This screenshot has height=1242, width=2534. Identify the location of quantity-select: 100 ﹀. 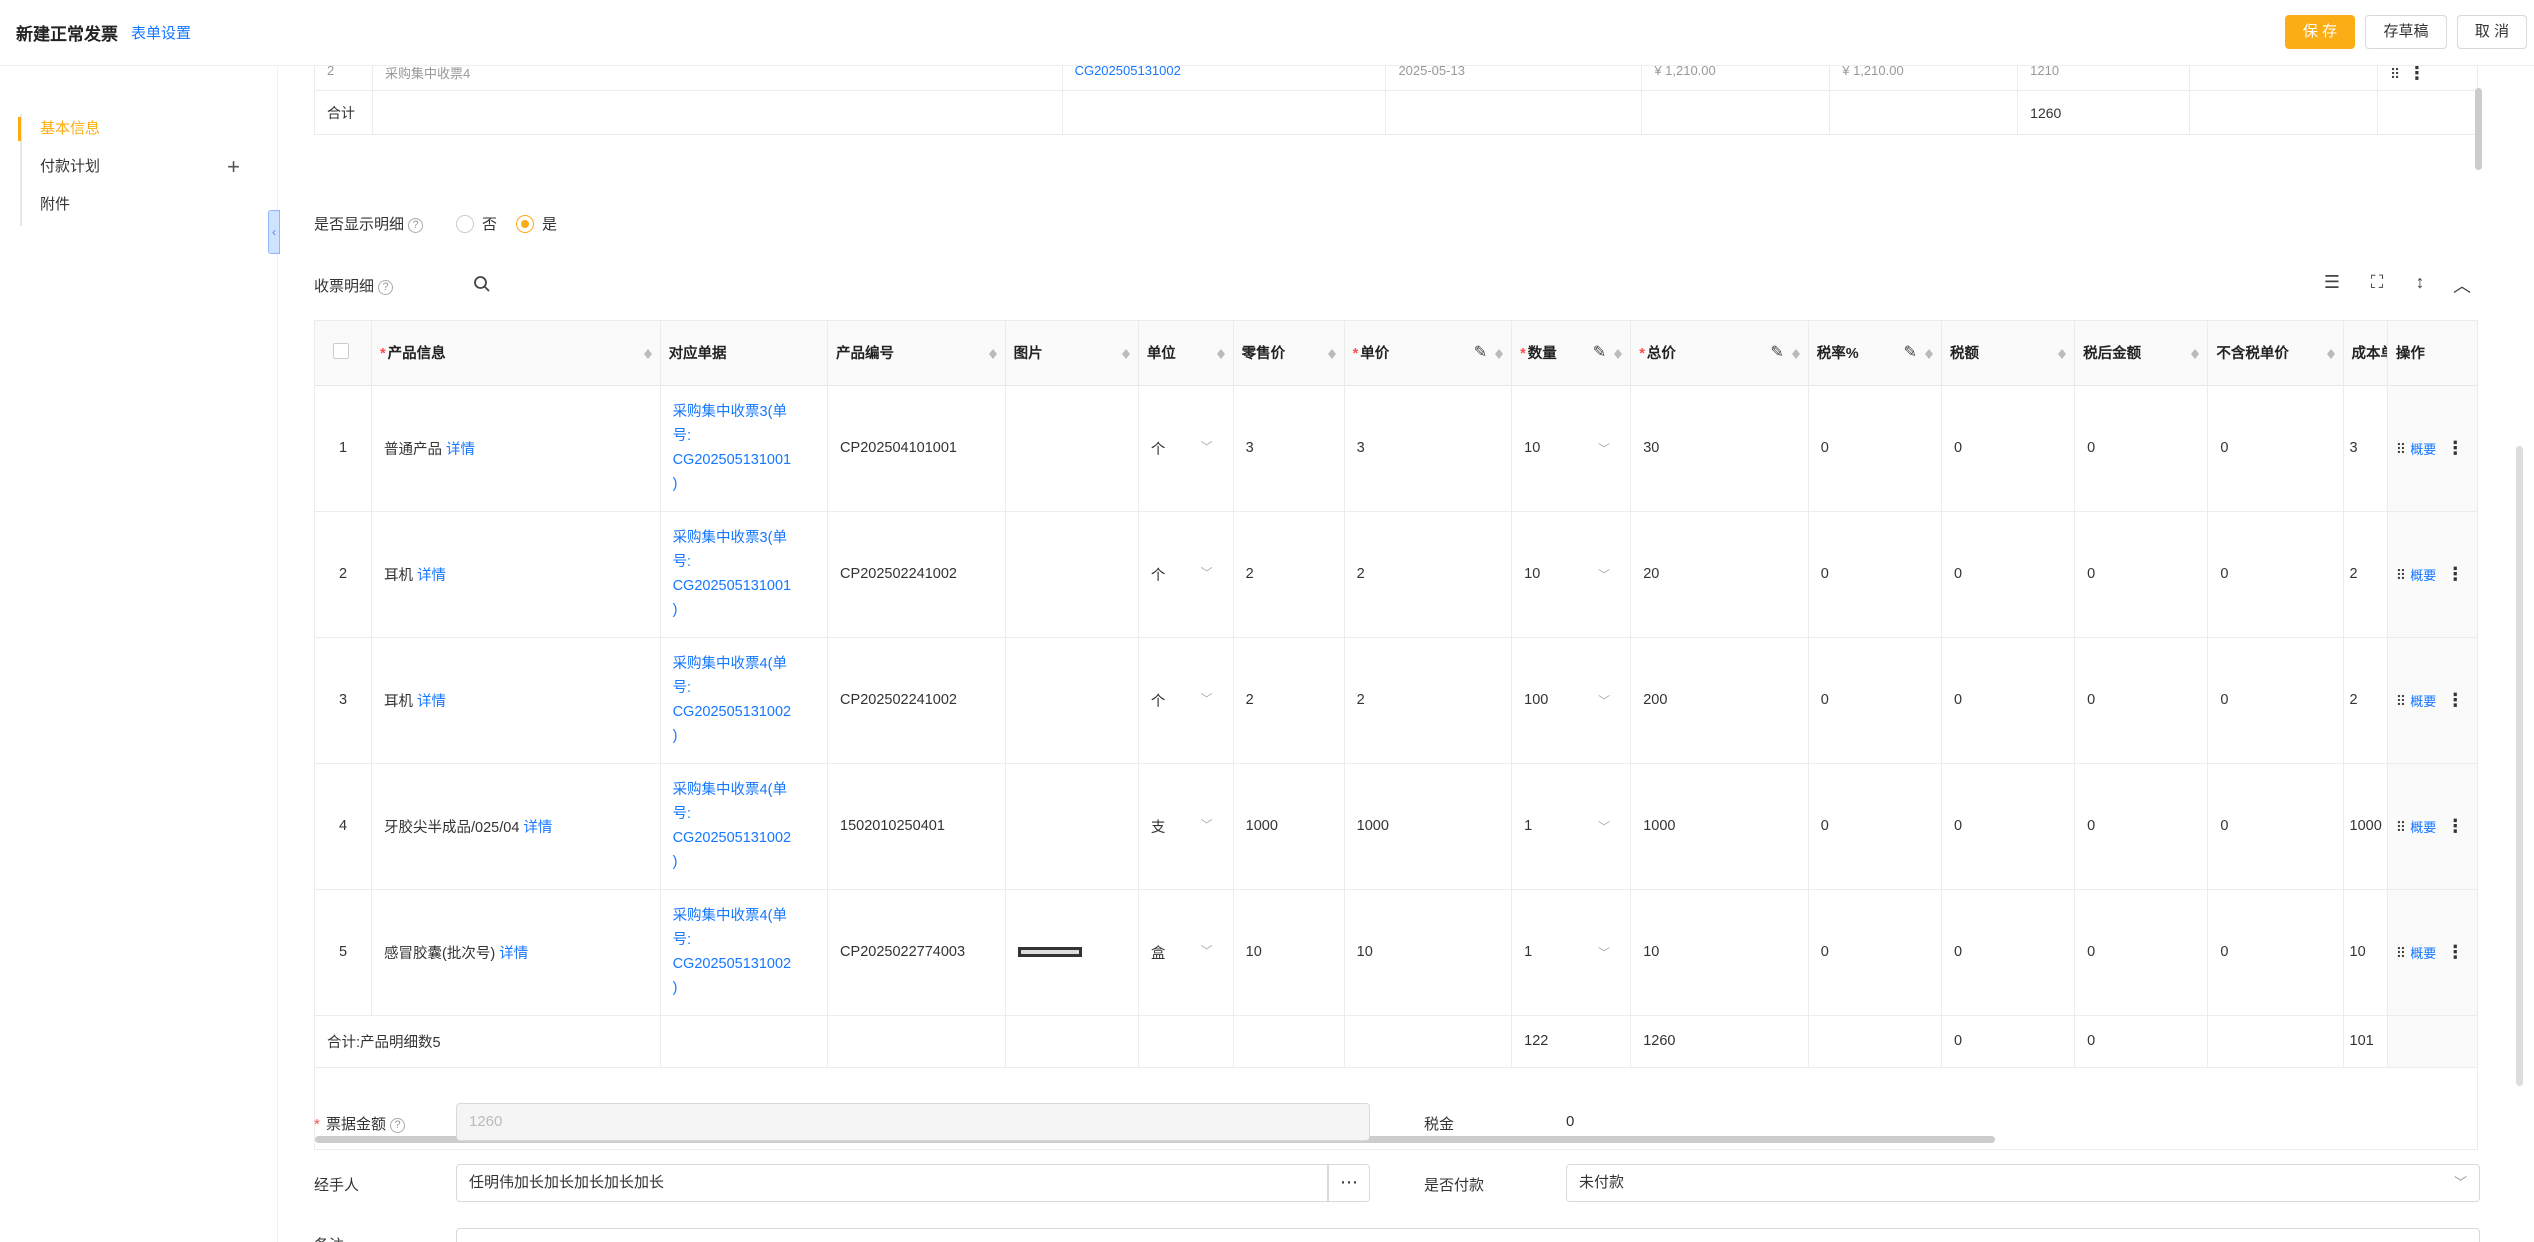
(1571, 700).